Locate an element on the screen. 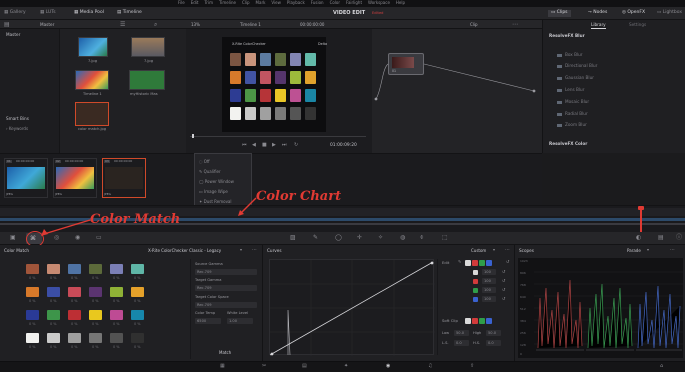 The image size is (685, 372). jump-end-icon: ⏭ is located at coordinates (284, 145).